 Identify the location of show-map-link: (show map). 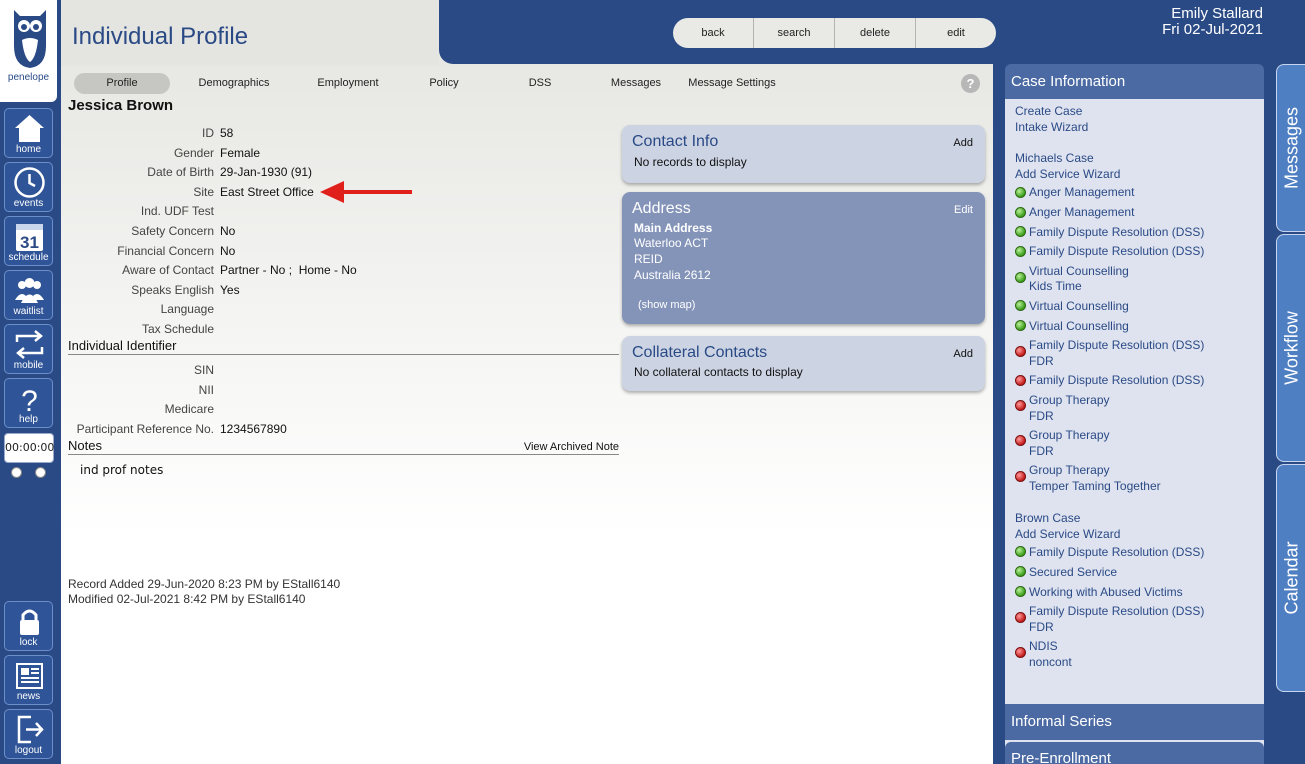
(666, 305).